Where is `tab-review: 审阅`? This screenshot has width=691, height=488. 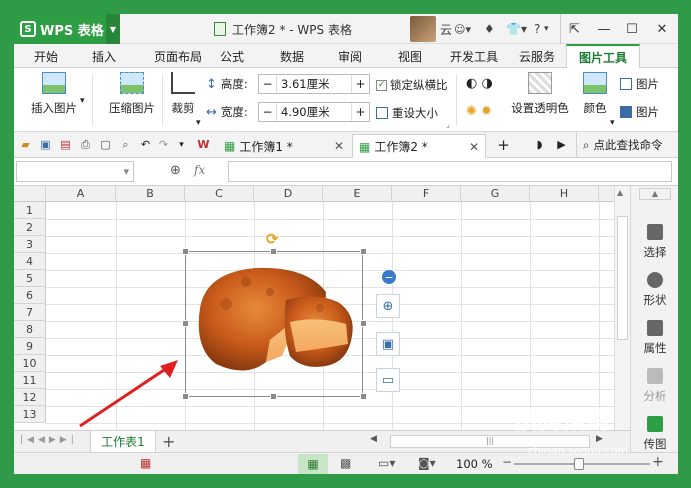 tab-review: 审阅 is located at coordinates (350, 56).